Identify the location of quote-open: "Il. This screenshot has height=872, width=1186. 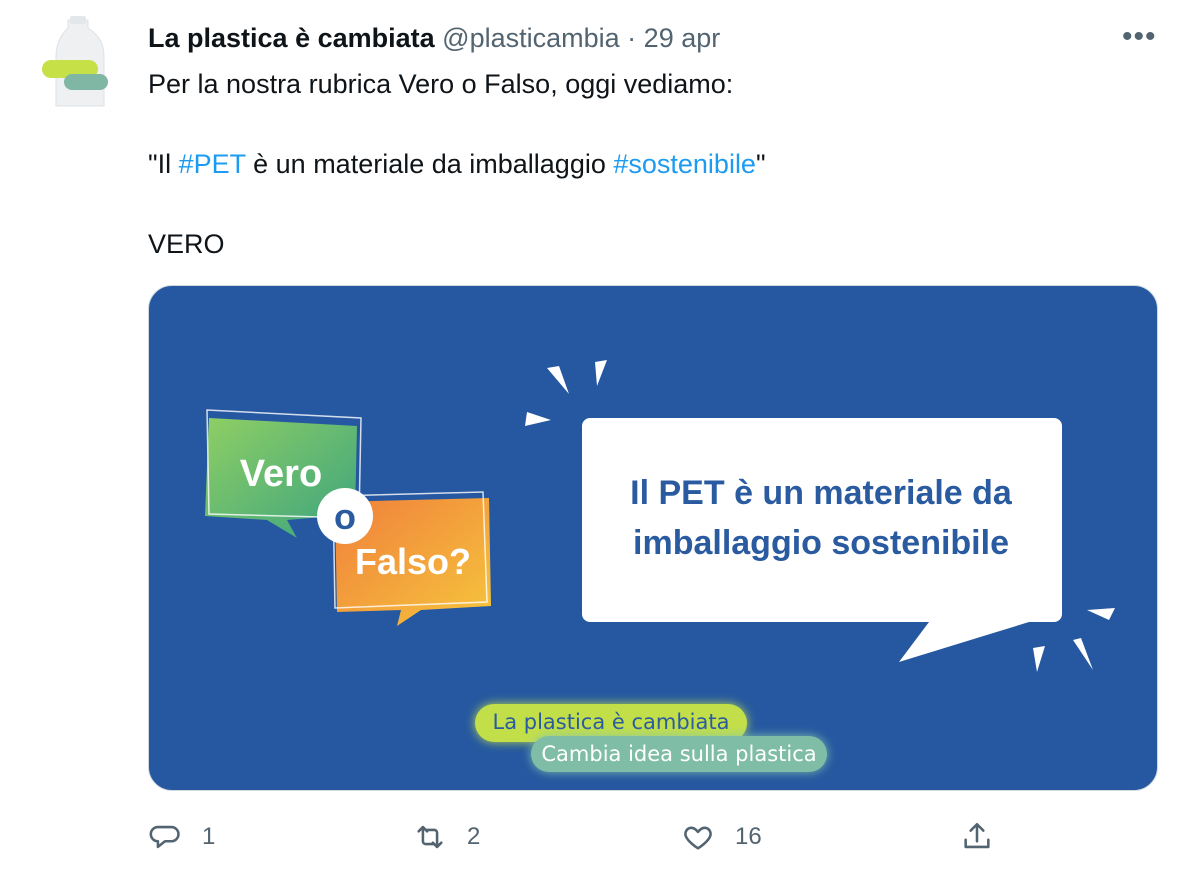
(163, 164).